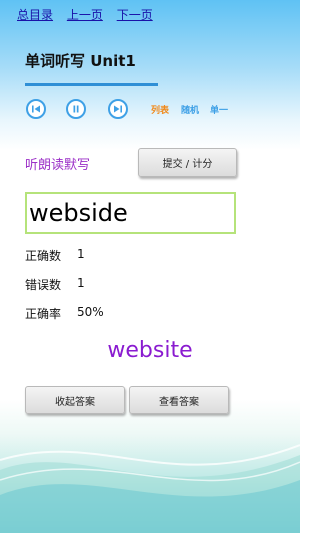 The width and height of the screenshot is (320, 533). What do you see at coordinates (160, 109) in the screenshot?
I see `mode-list-toggle: 列表` at bounding box center [160, 109].